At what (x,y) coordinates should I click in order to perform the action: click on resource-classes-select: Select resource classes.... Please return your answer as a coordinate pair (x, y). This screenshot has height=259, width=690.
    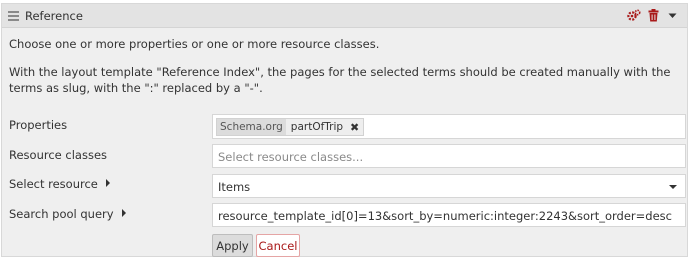
    Looking at the image, I should click on (449, 156).